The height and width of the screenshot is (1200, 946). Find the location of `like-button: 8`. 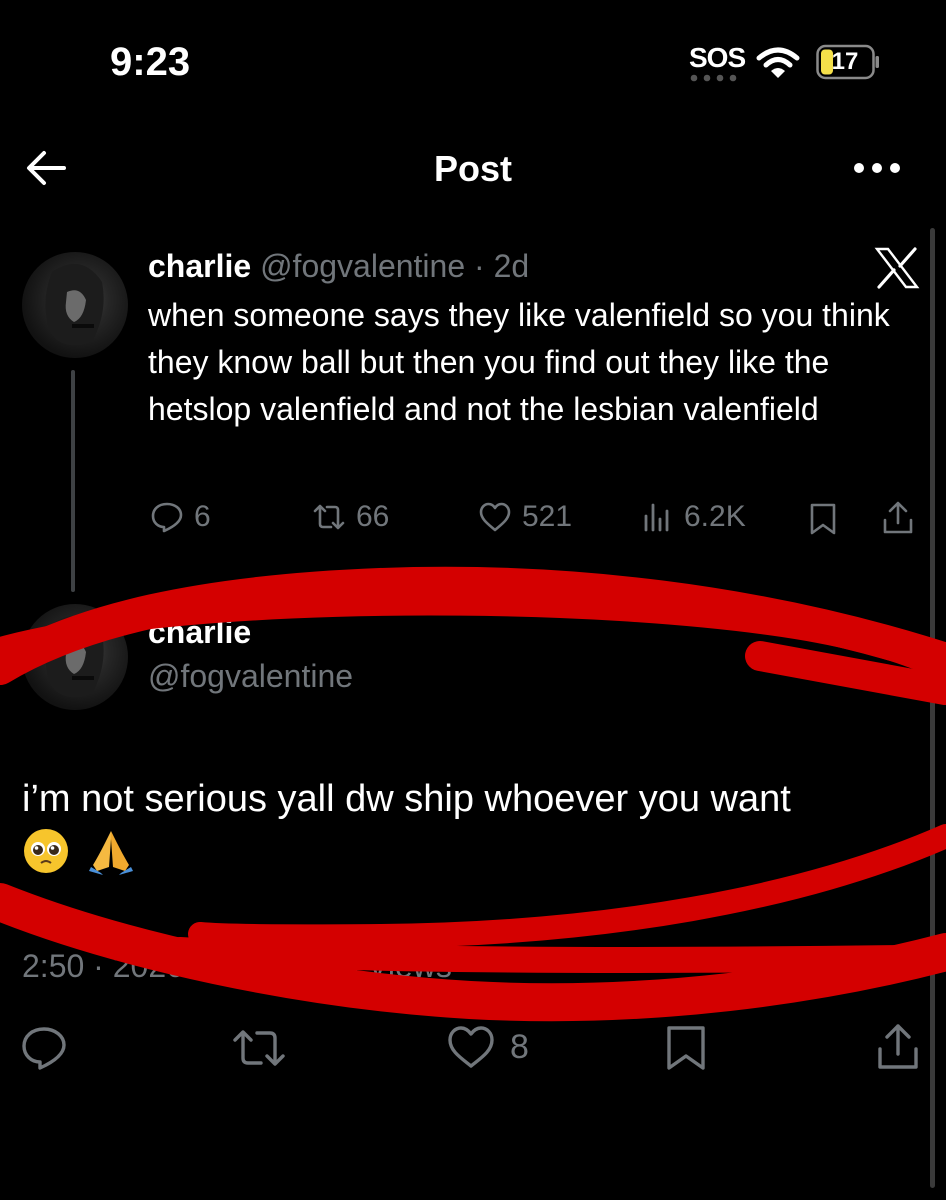

like-button: 8 is located at coordinates (487, 1047).